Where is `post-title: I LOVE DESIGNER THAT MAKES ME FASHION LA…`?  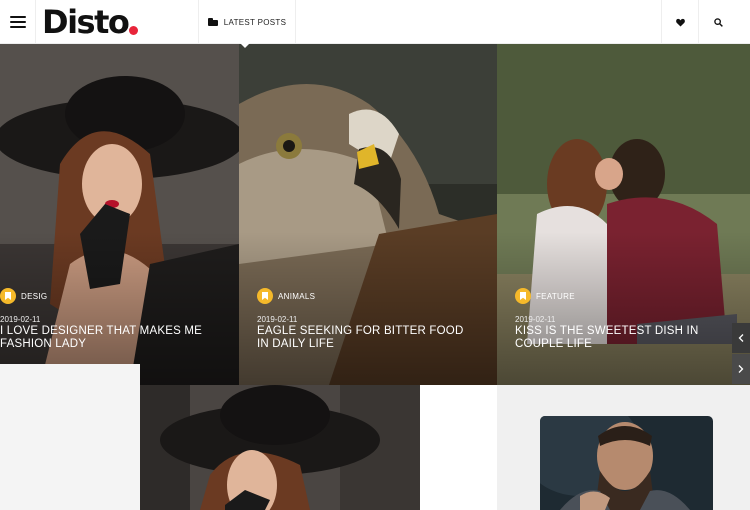
post-title: I LOVE DESIGNER THAT MAKES ME FASHION LA… is located at coordinates (107, 338).